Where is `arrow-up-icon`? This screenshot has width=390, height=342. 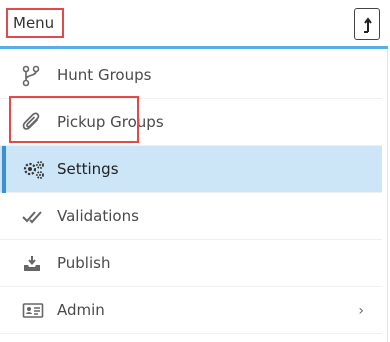 arrow-up-icon is located at coordinates (368, 25).